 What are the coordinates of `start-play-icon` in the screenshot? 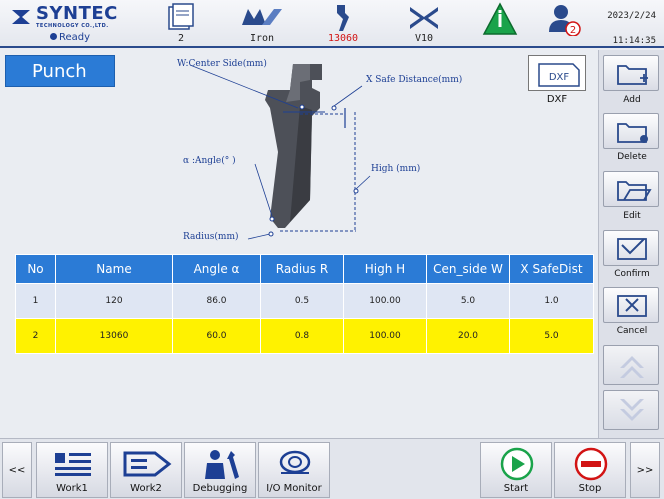 It's located at (517, 464).